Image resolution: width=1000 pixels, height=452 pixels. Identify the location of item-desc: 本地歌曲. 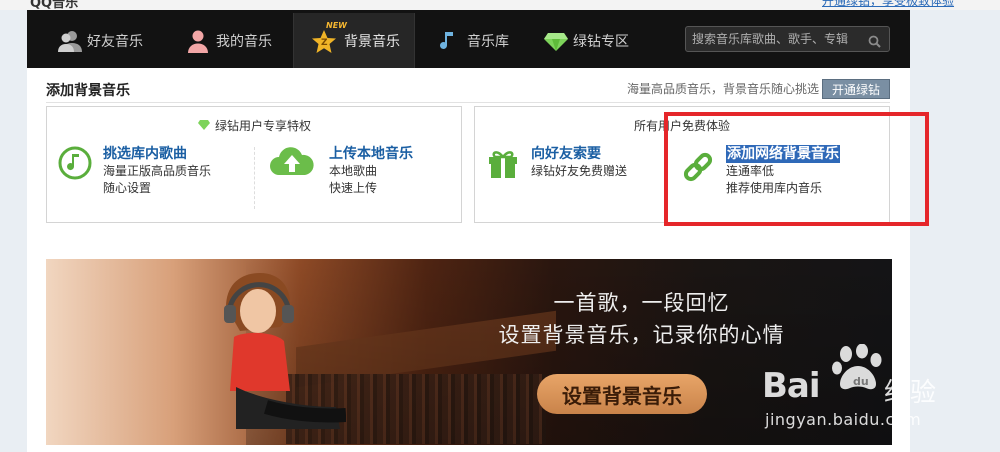
(353, 171).